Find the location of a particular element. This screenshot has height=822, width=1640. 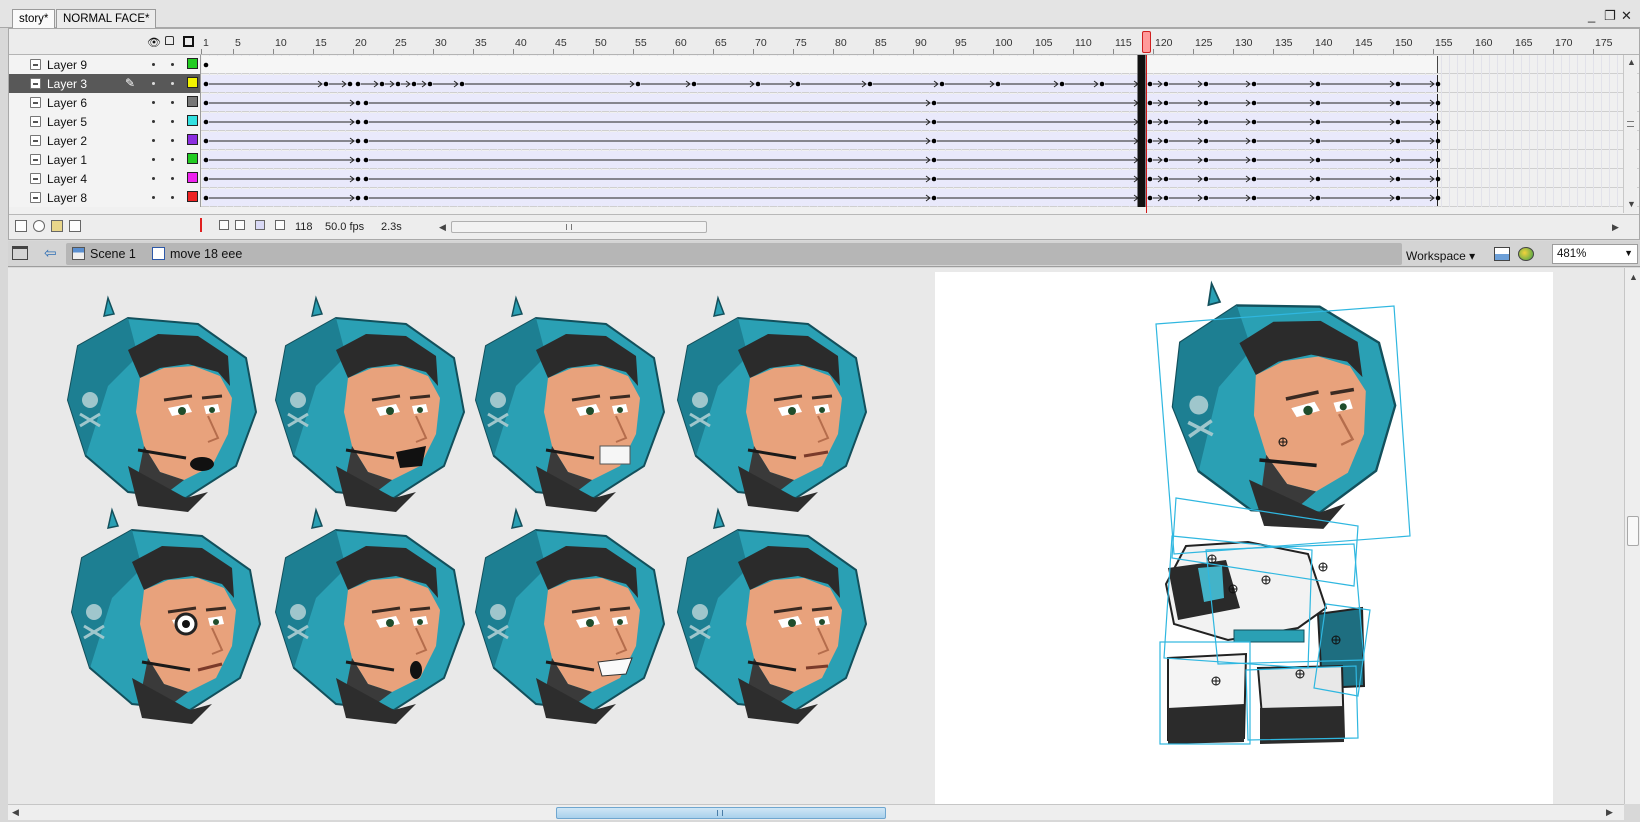

eye-icon: 👁 is located at coordinates (154, 42).